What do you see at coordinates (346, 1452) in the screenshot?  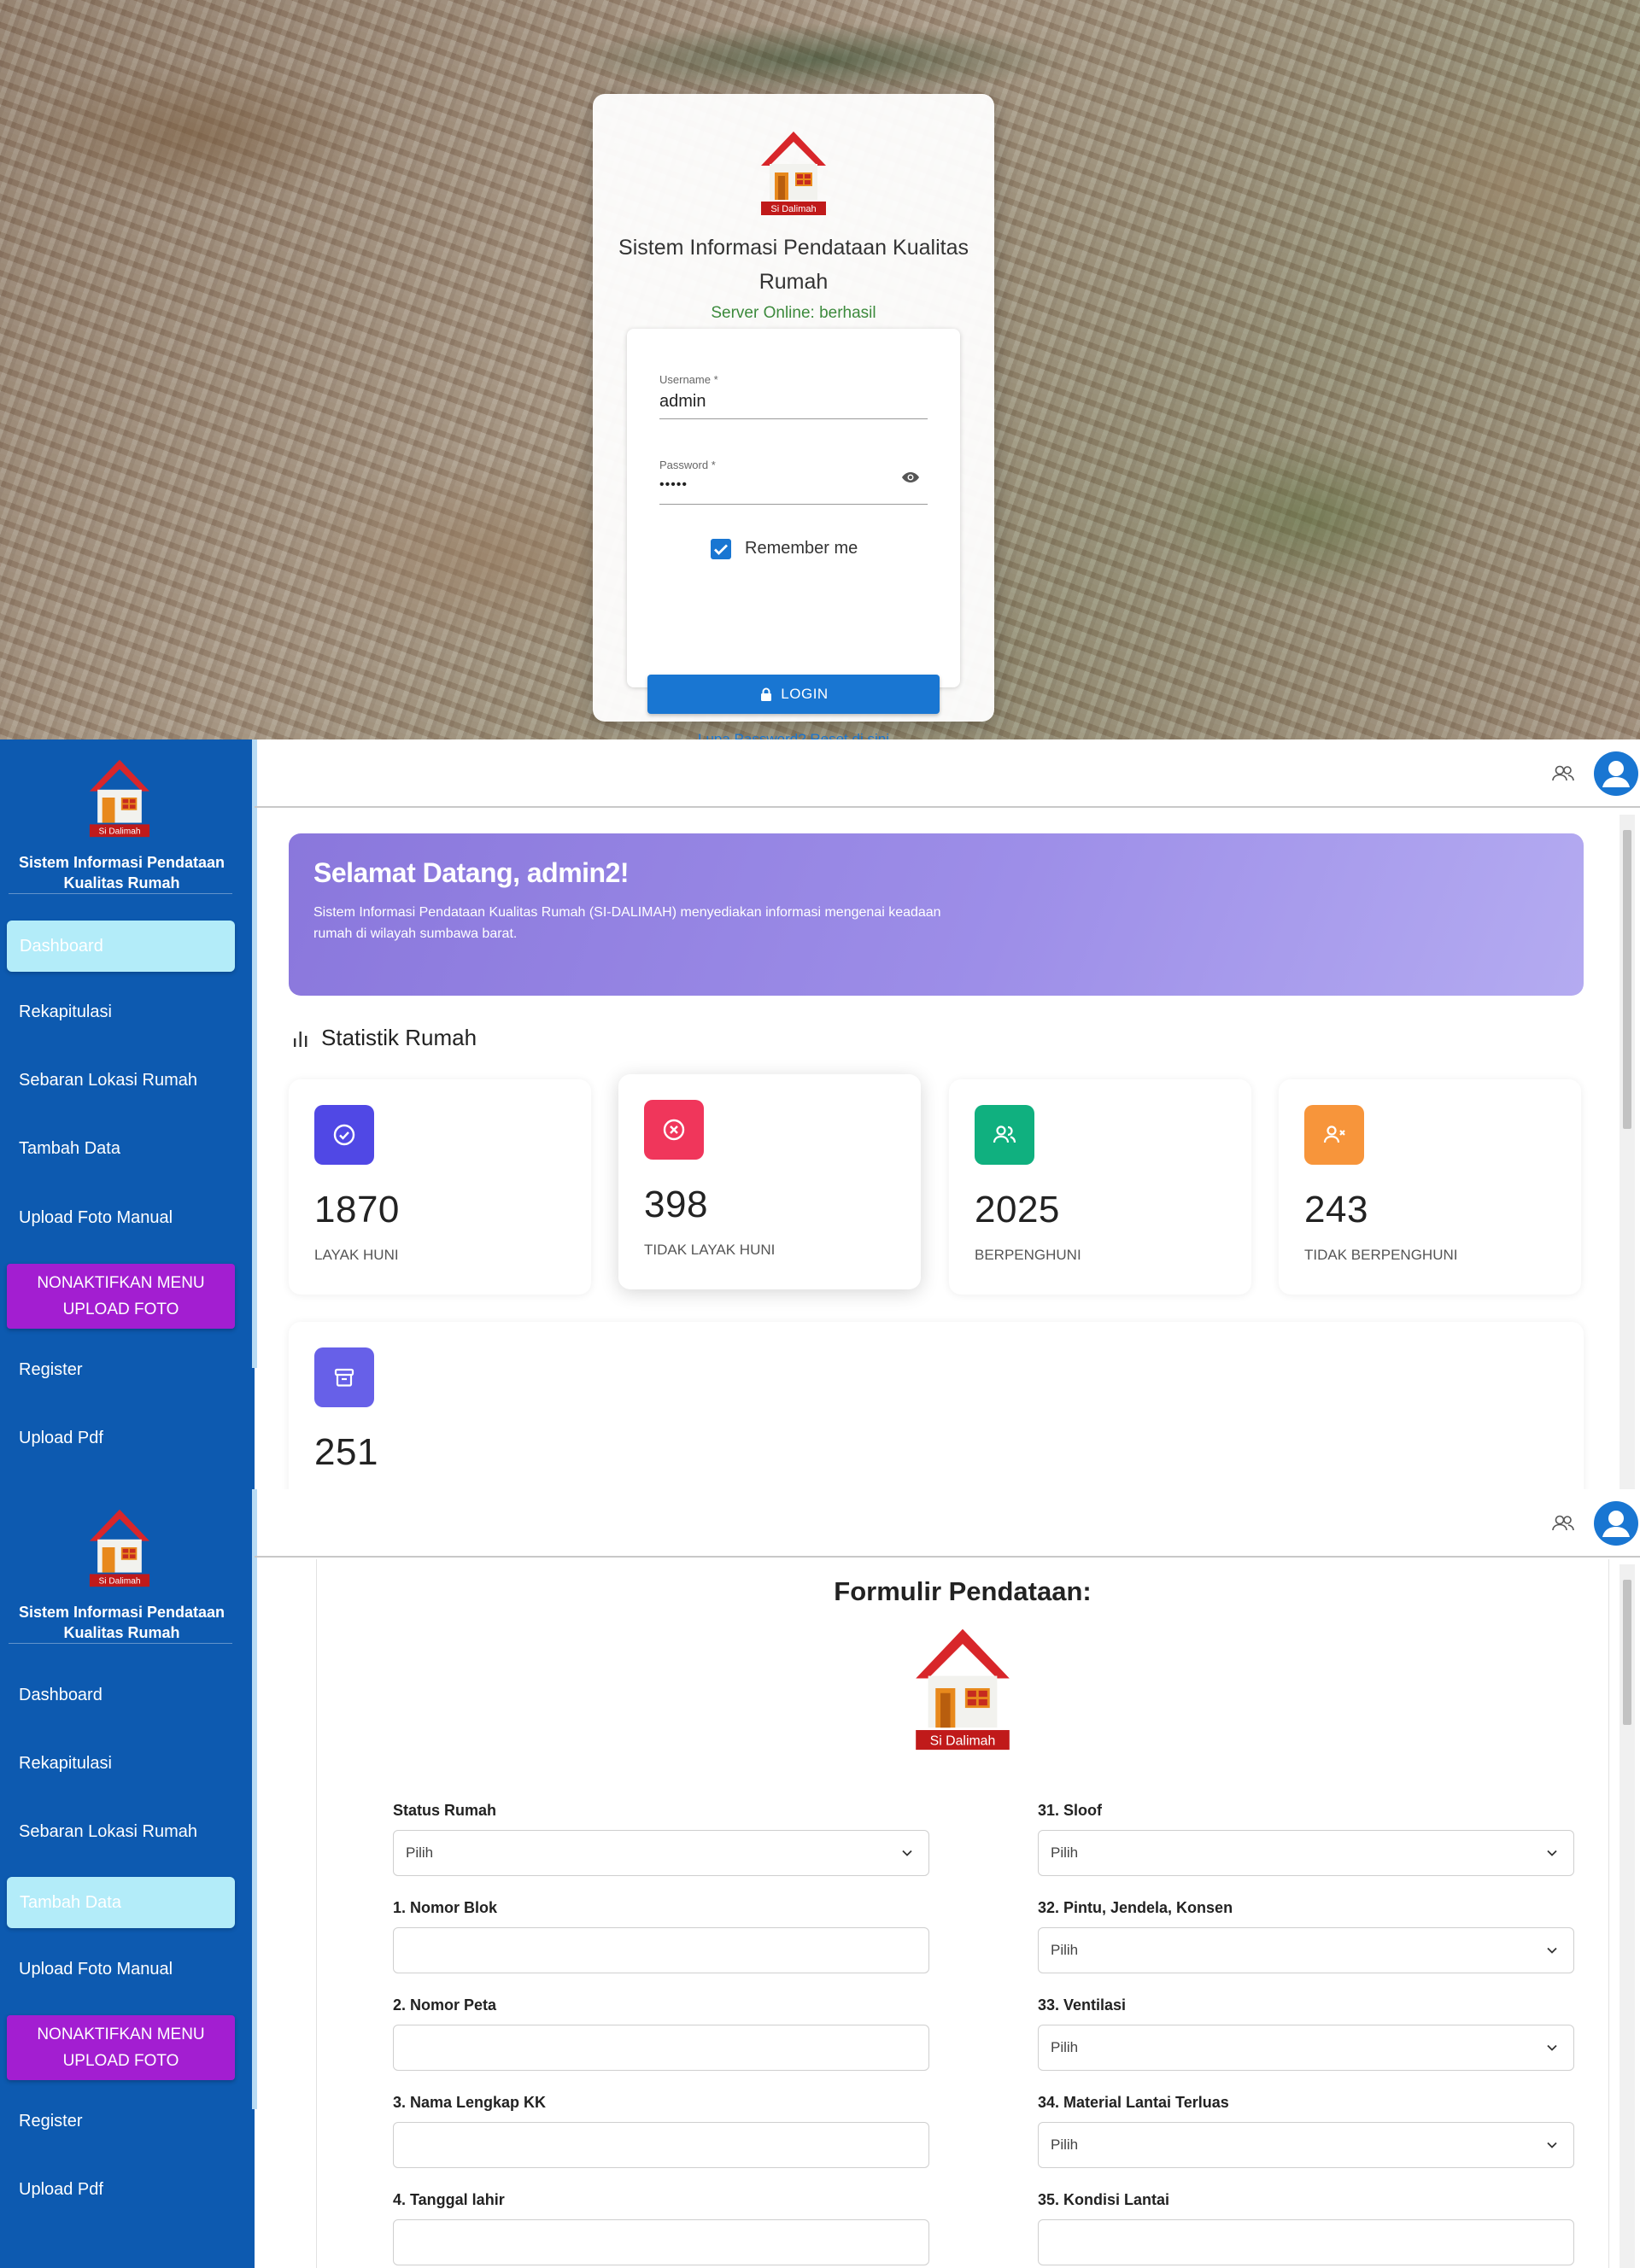 I see `stat-value: 251` at bounding box center [346, 1452].